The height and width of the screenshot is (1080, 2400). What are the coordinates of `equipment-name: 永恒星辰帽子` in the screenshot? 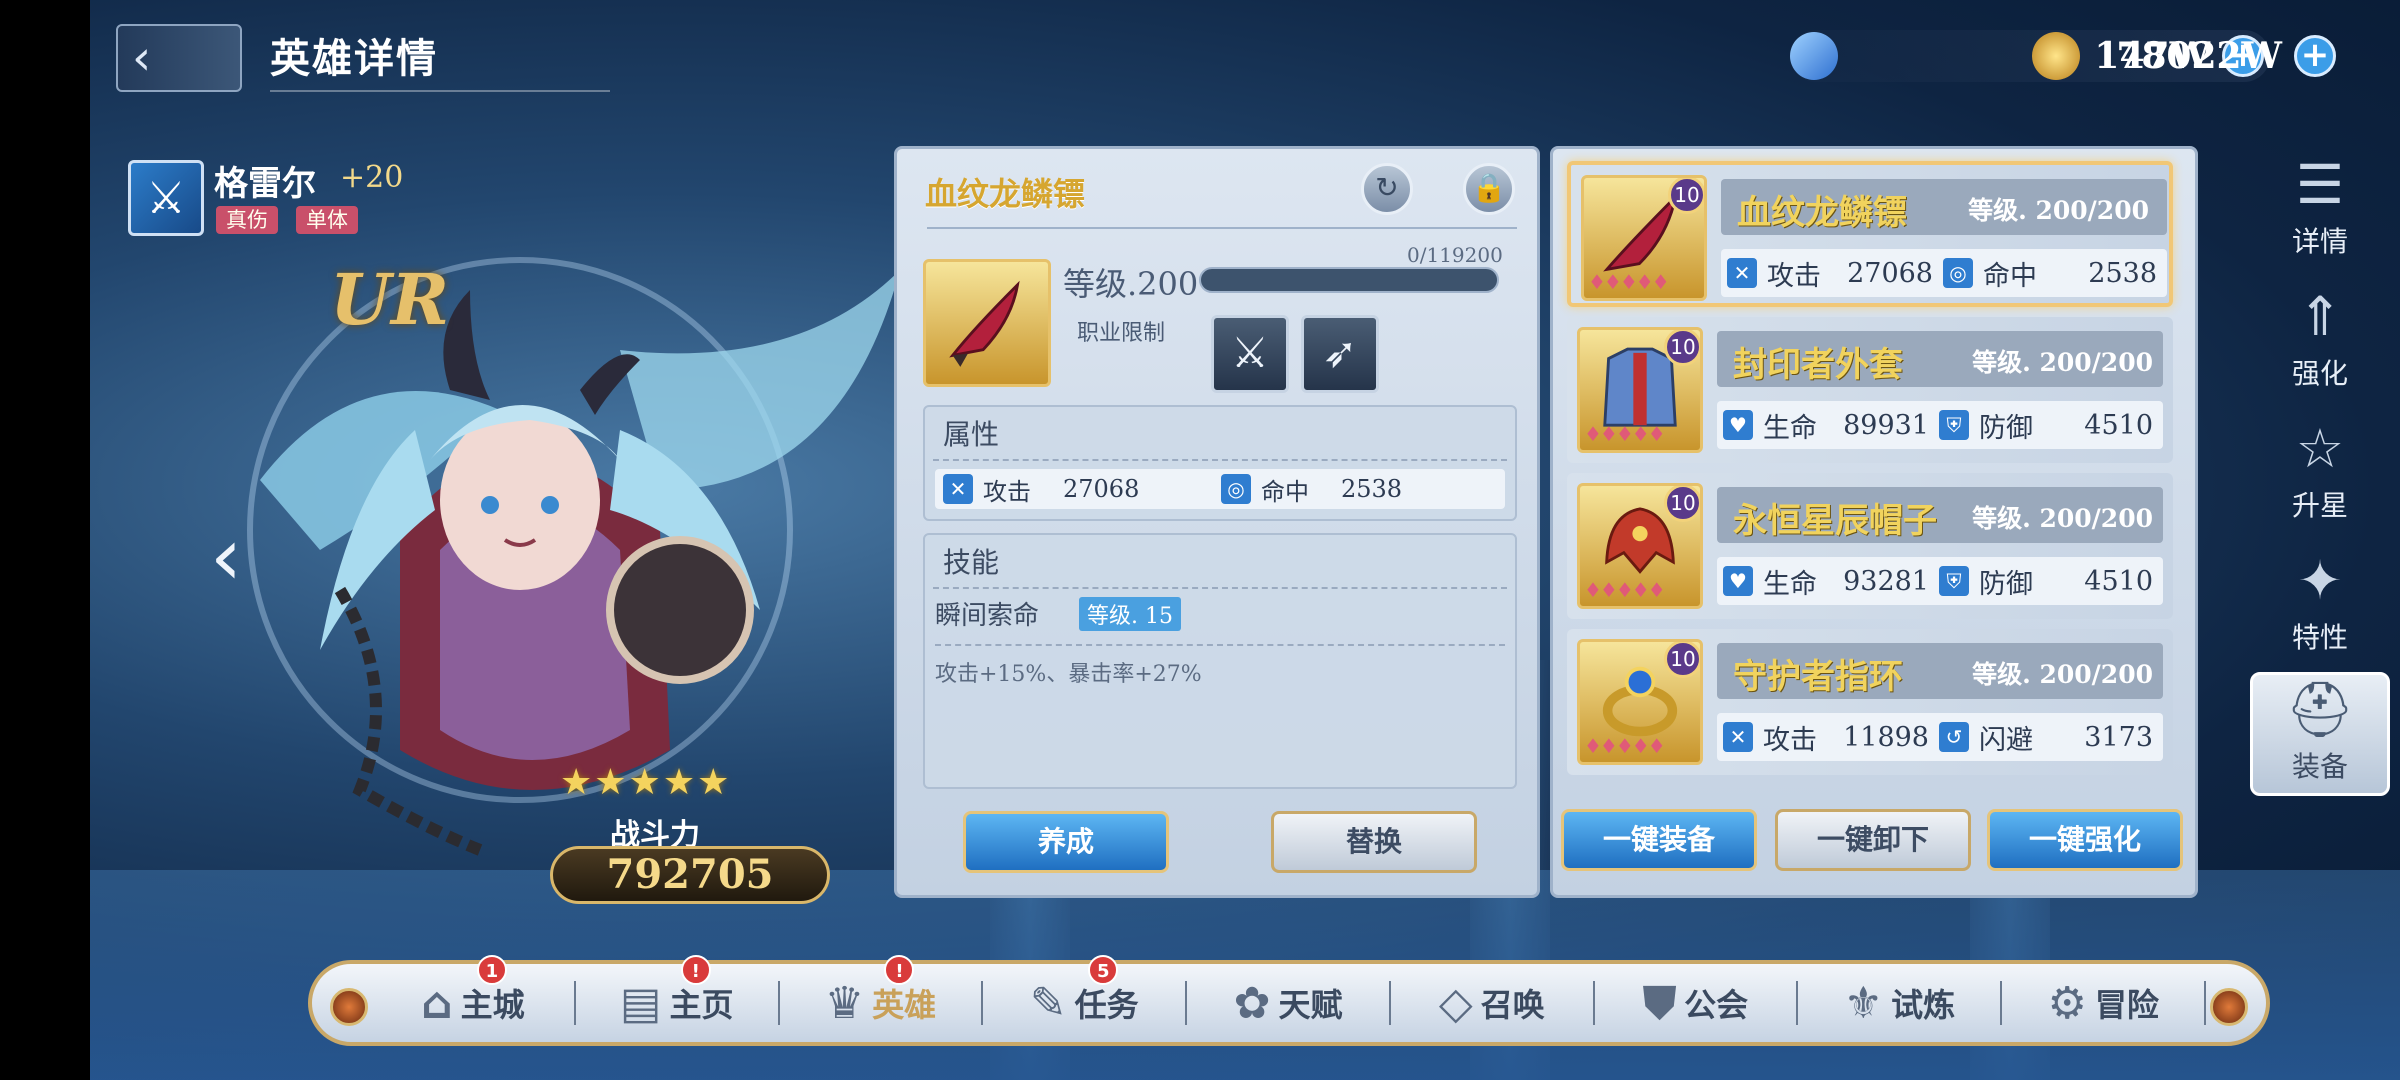 It's located at (1835, 521).